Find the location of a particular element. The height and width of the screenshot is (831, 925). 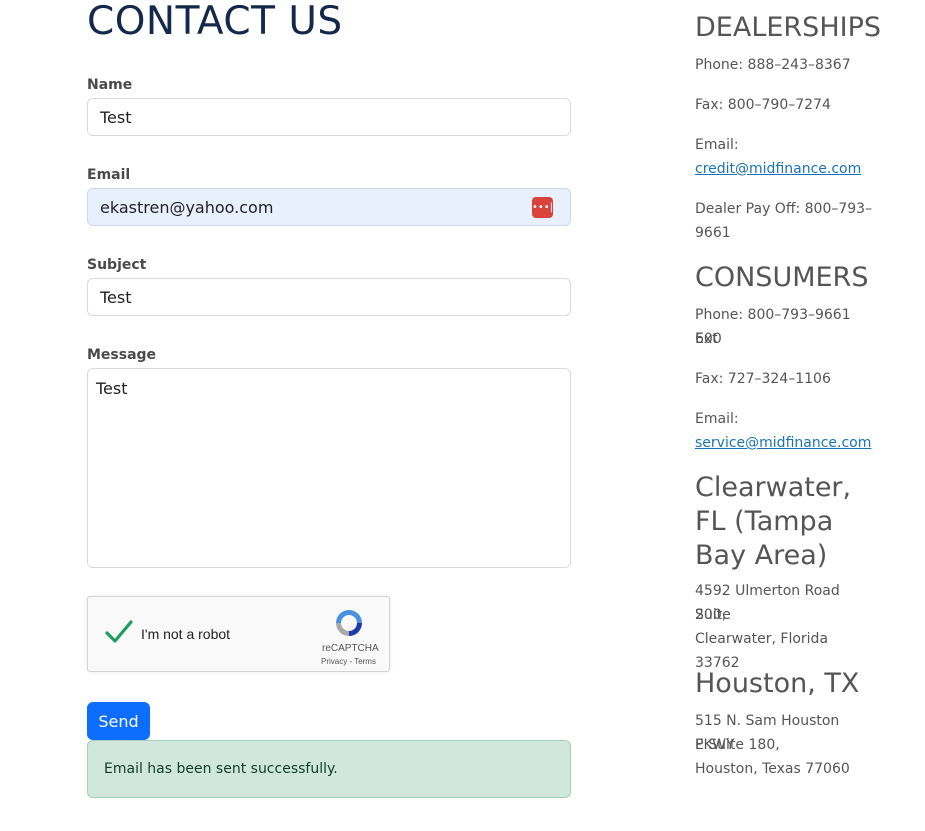

clearwater-heading-line2: FL (Tampa is located at coordinates (764, 521).